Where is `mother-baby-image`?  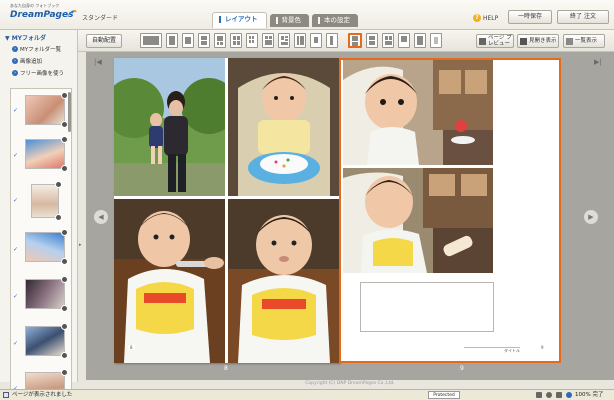 mother-baby-image is located at coordinates (169, 127).